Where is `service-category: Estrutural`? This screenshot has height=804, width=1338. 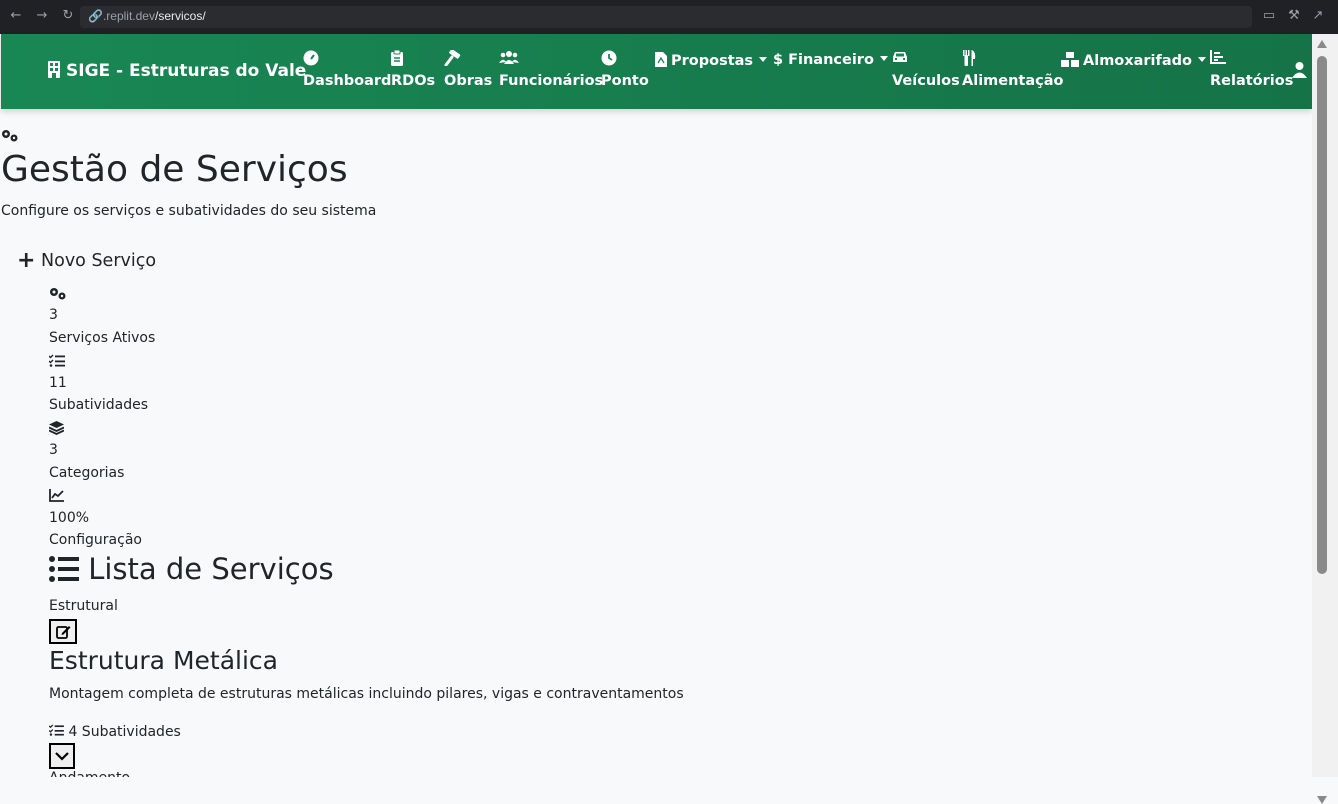 service-category: Estrutural is located at coordinates (83, 606).